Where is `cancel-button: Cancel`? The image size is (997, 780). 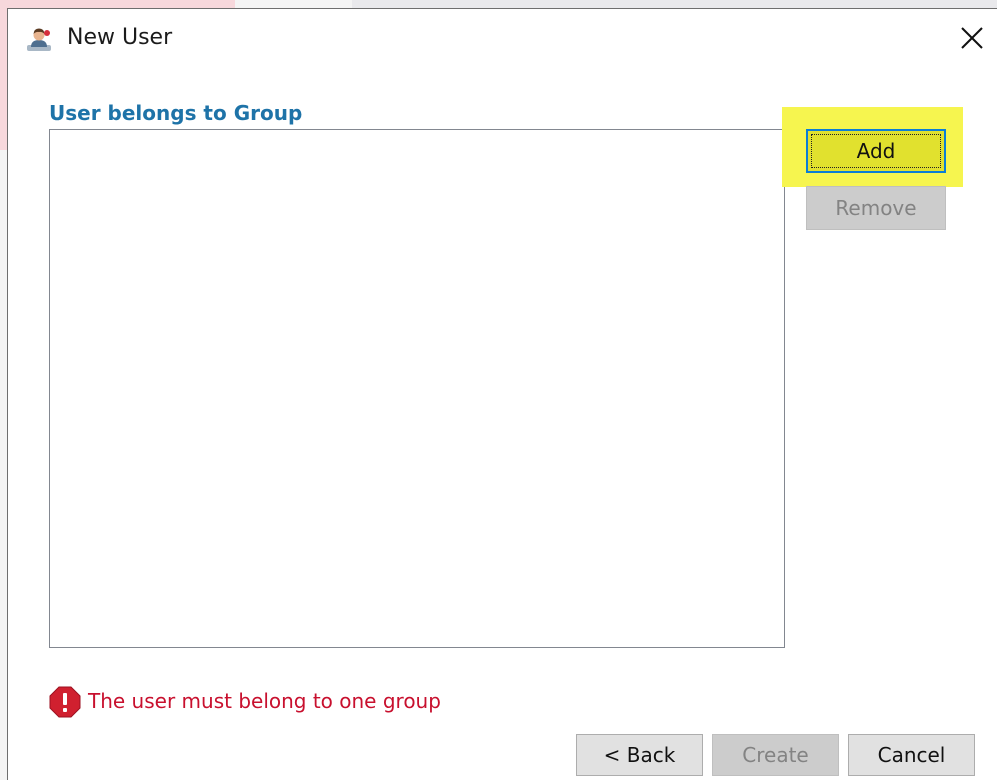 cancel-button: Cancel is located at coordinates (911, 755).